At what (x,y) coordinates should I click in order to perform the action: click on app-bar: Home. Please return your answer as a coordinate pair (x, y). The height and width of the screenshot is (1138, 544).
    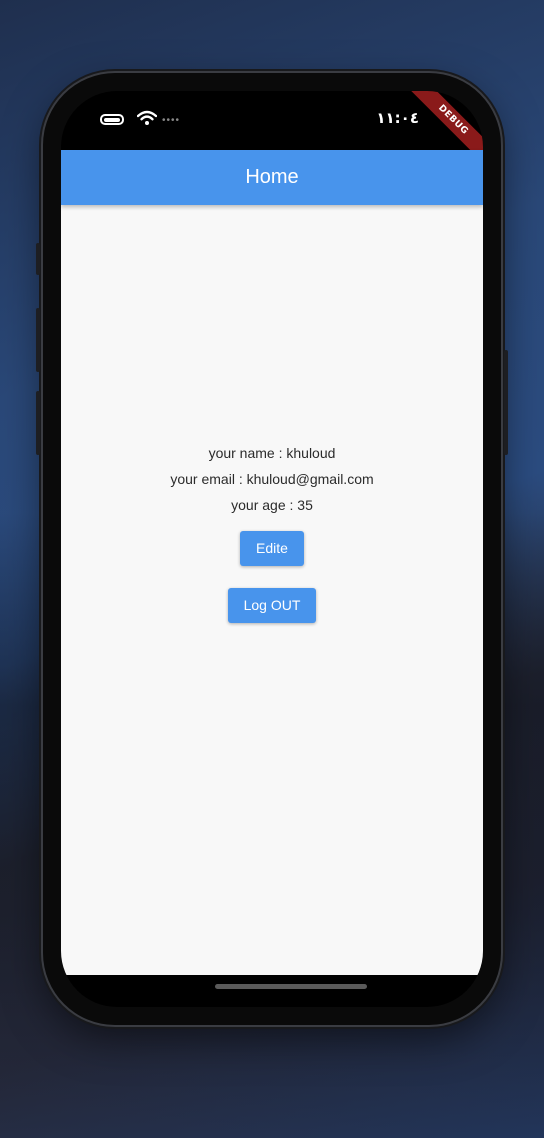
    Looking at the image, I should click on (272, 177).